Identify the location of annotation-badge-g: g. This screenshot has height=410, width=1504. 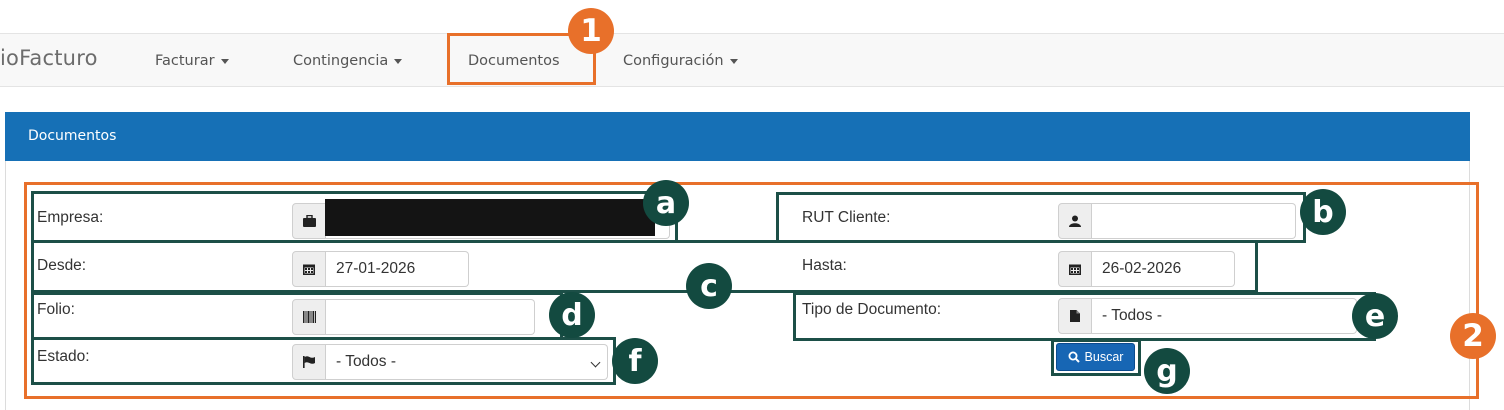
(1167, 371).